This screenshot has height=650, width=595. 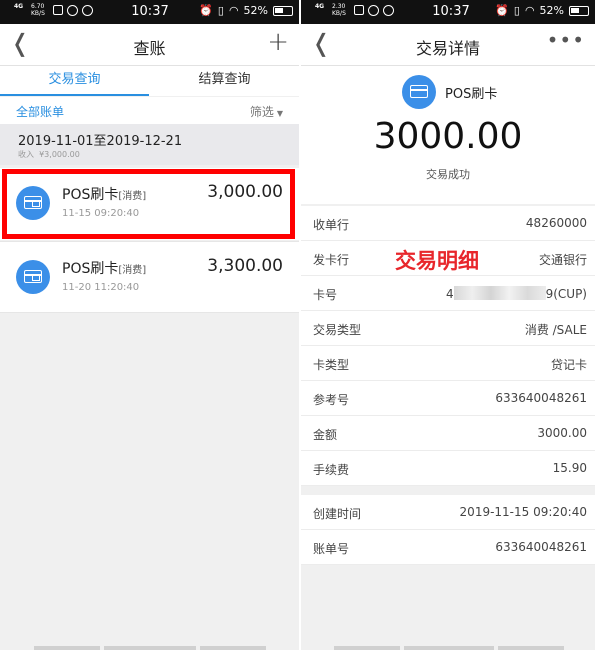 I want to click on caret-down-icon: ▼, so click(x=279, y=113).